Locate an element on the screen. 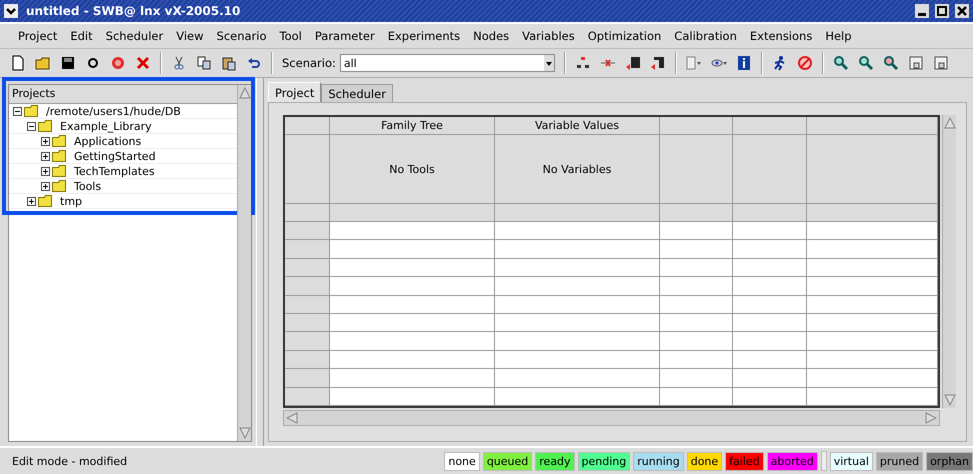  status-legend-tag: virtual is located at coordinates (851, 461).